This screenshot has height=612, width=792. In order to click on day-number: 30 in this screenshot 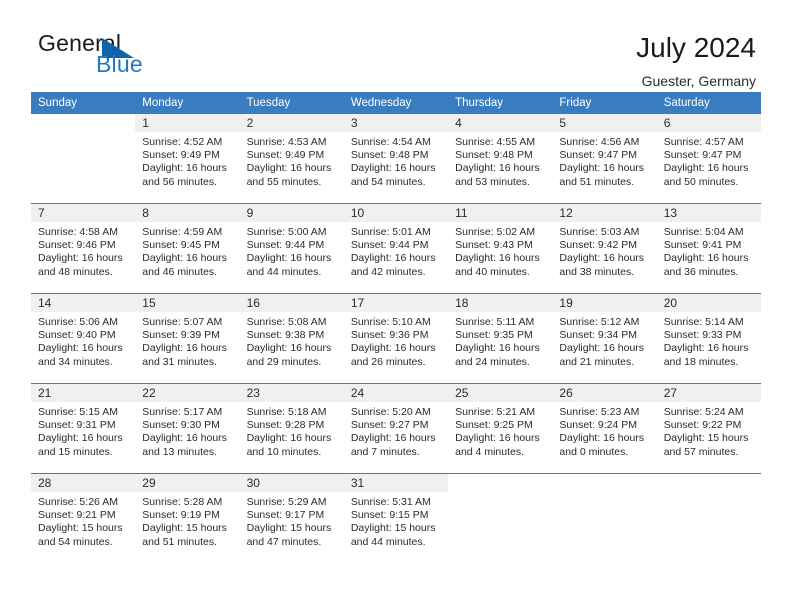, I will do `click(291, 483)`.